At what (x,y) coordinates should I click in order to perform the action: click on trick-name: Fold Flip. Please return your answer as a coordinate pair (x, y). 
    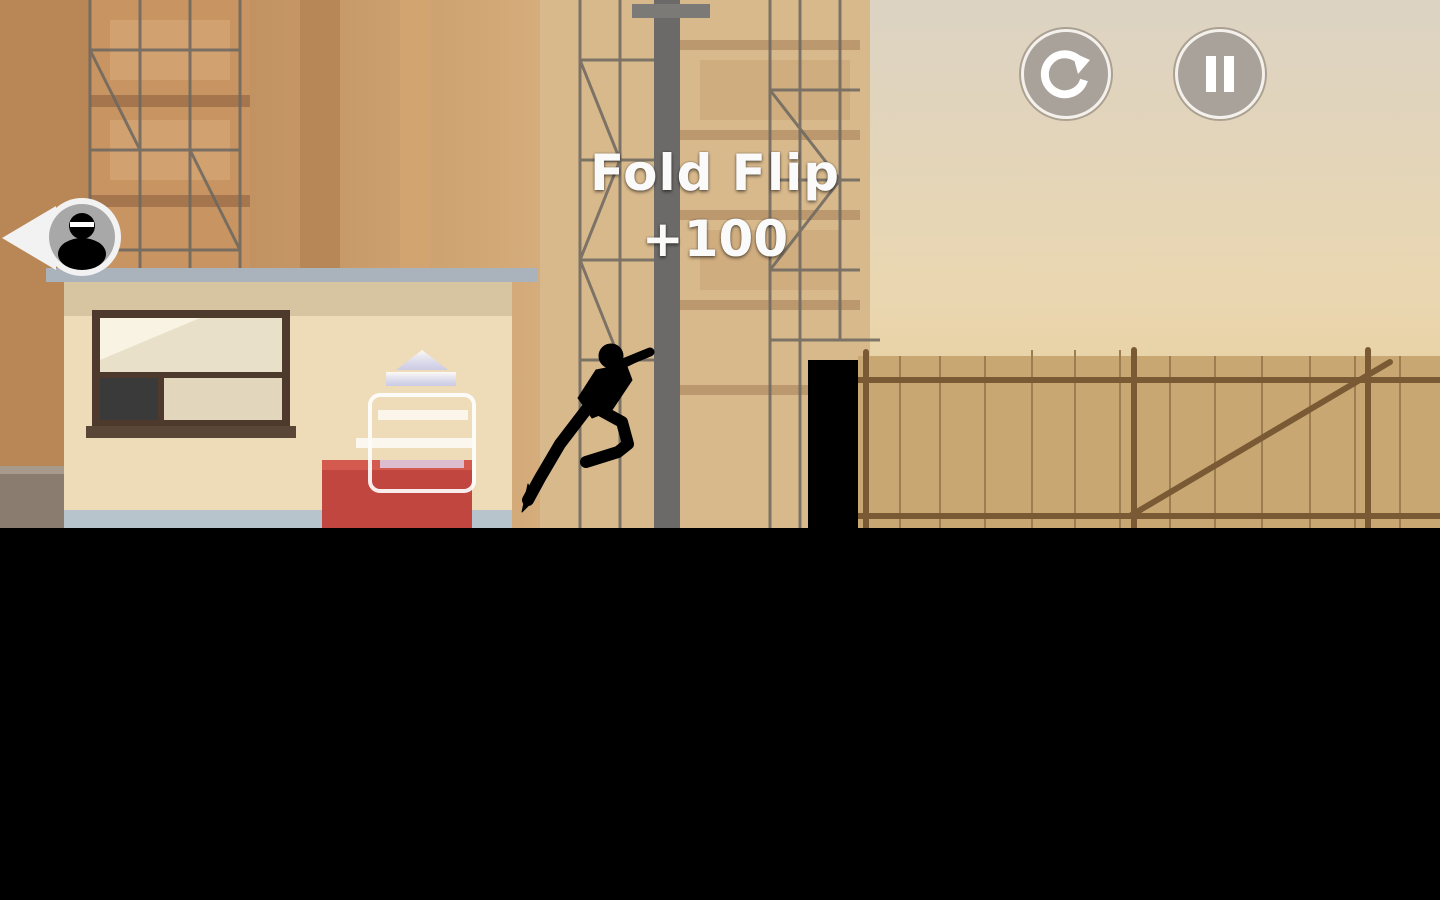
    Looking at the image, I should click on (715, 173).